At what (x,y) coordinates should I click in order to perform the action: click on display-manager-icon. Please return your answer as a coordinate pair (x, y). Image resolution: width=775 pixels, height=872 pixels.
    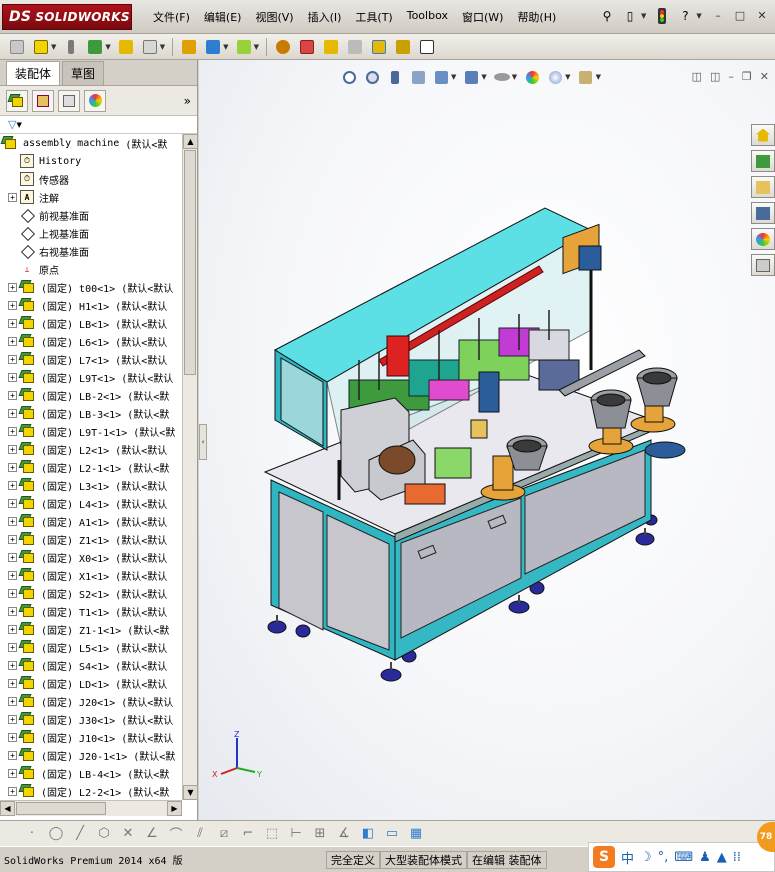
    Looking at the image, I should click on (95, 100).